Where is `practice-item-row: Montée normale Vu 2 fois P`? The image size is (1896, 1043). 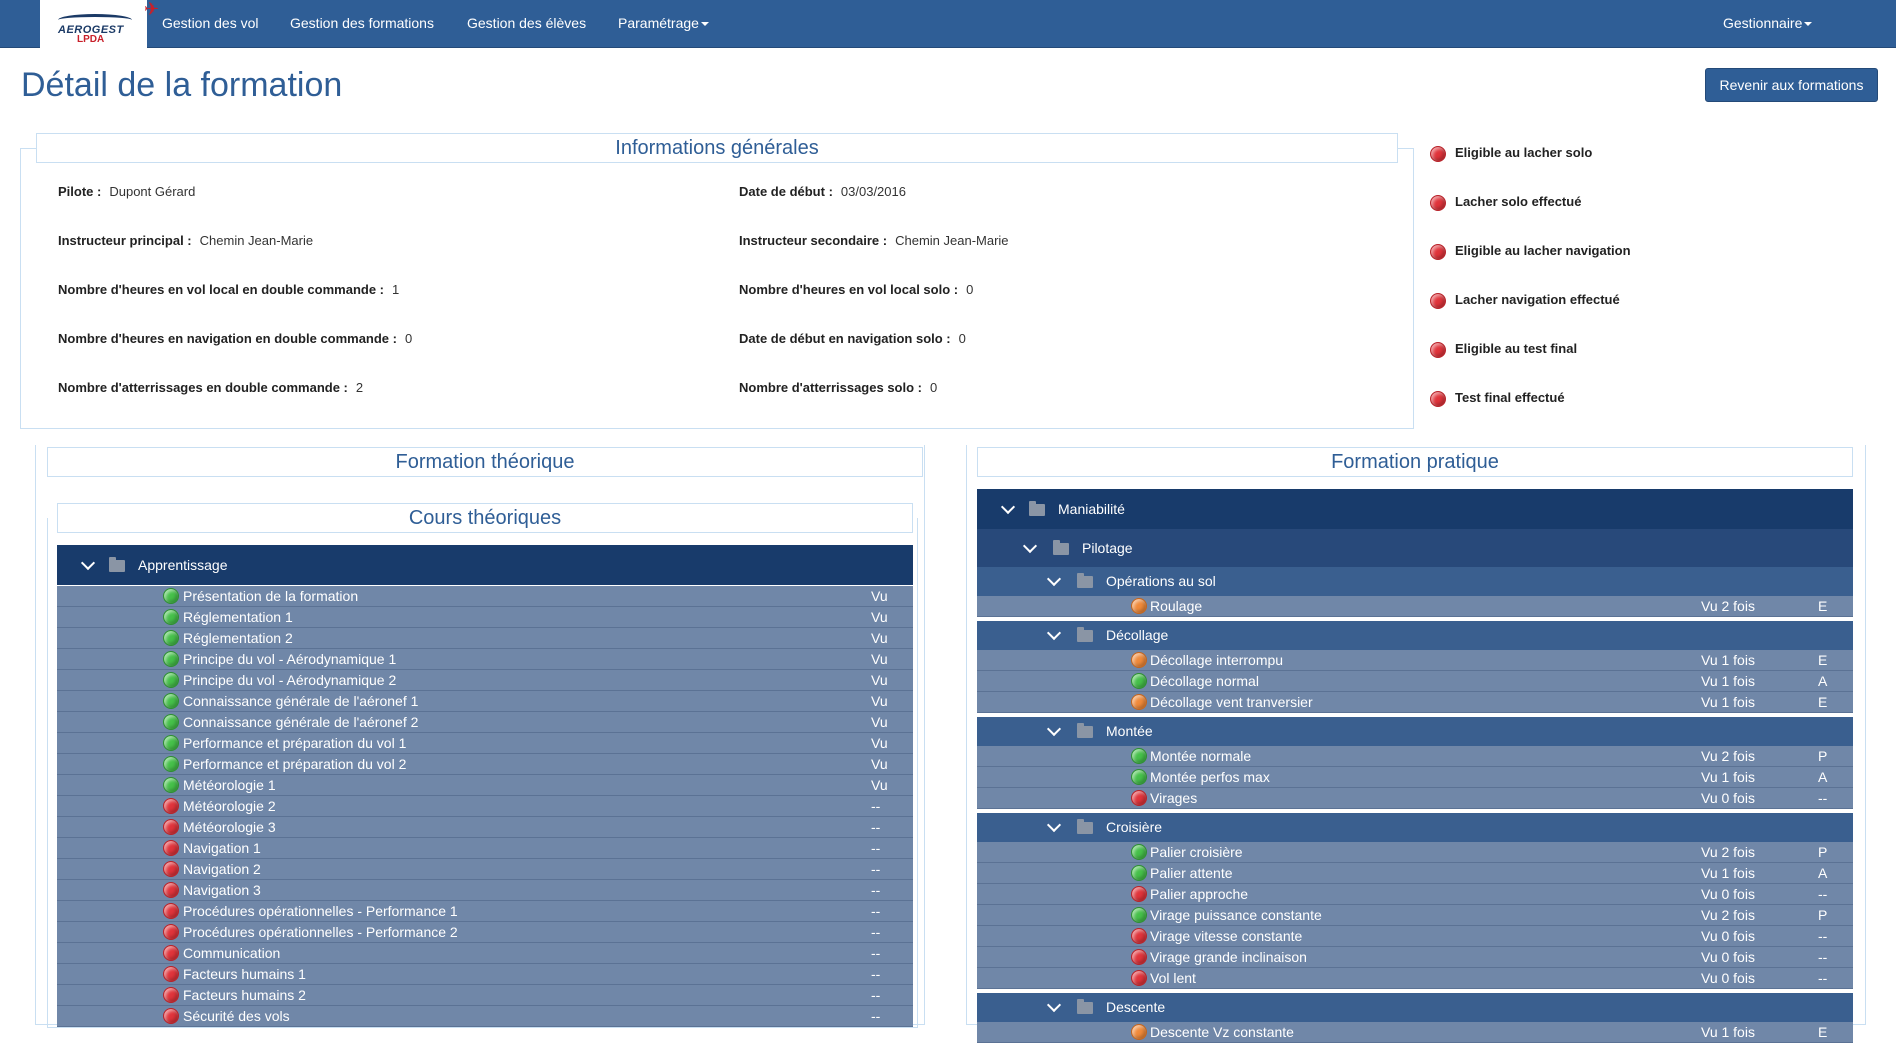
practice-item-row: Montée normale Vu 2 fois P is located at coordinates (1415, 756).